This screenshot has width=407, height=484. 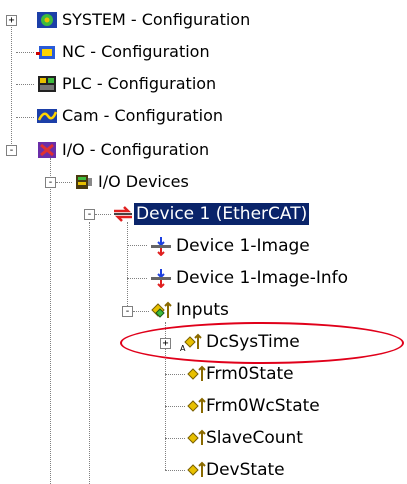 What do you see at coordinates (135, 150) in the screenshot?
I see `tree-item-io-configuration: I/O - Configuration` at bounding box center [135, 150].